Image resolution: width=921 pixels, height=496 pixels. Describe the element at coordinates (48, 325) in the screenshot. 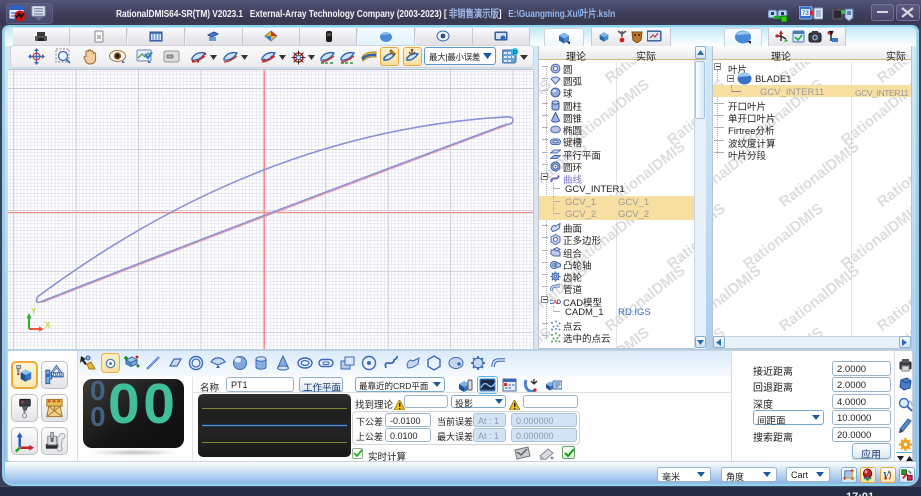

I see `svg-text: X` at that location.